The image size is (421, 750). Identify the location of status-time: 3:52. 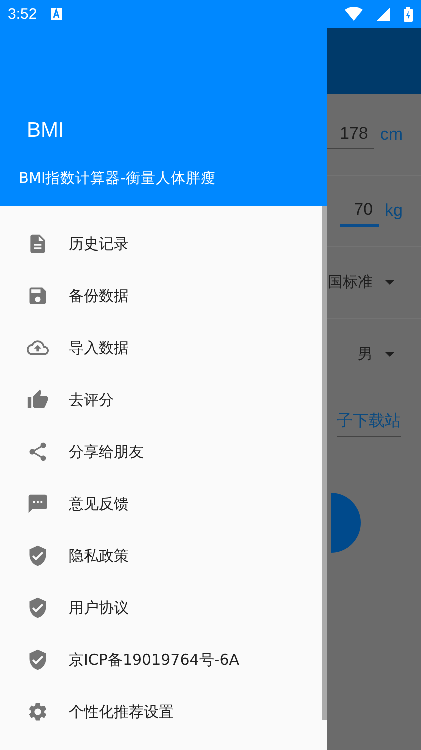
(23, 14).